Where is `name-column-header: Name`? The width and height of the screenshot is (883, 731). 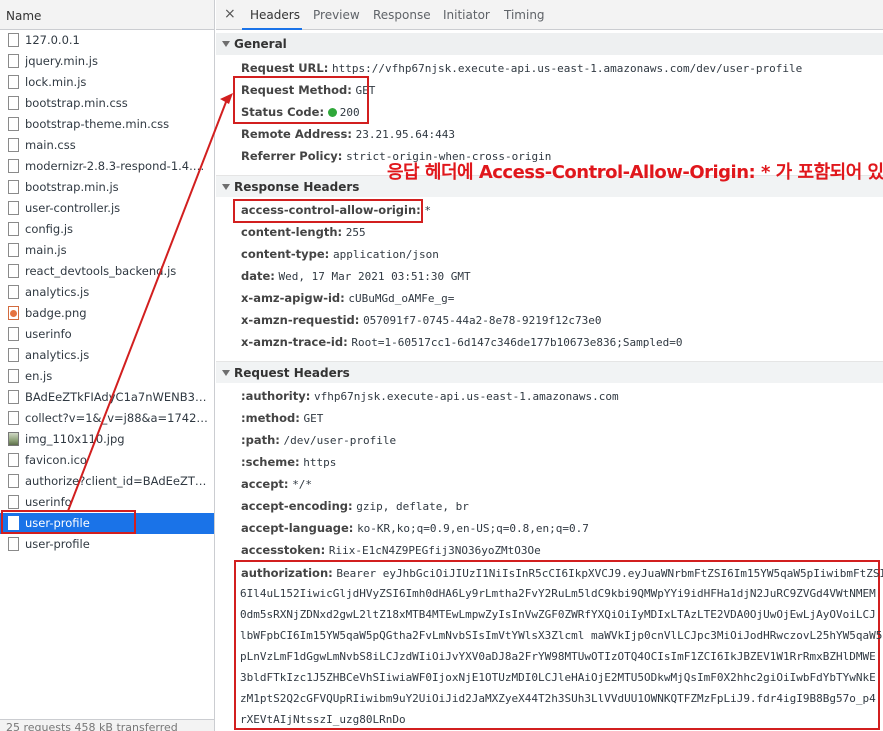 name-column-header: Name is located at coordinates (107, 15).